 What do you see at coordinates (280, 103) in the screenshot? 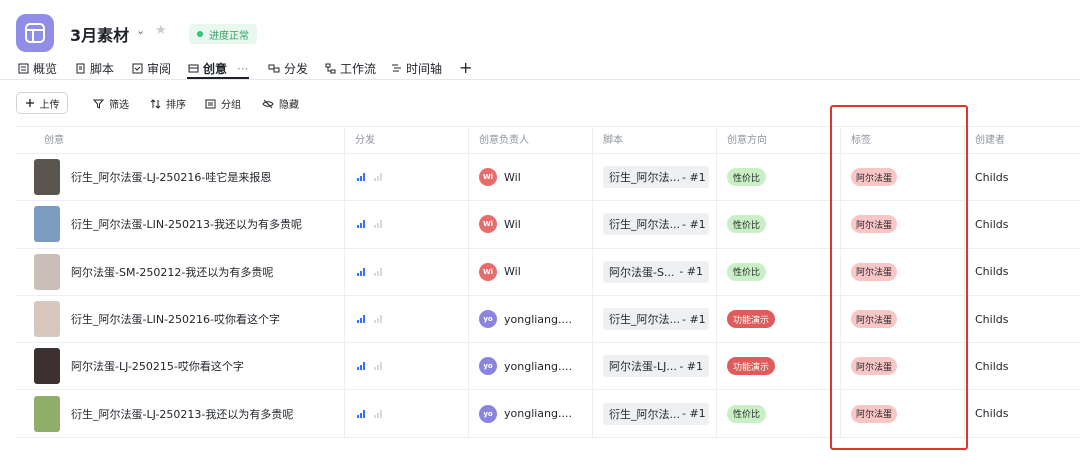
I see `hide-button: 隐藏` at bounding box center [280, 103].